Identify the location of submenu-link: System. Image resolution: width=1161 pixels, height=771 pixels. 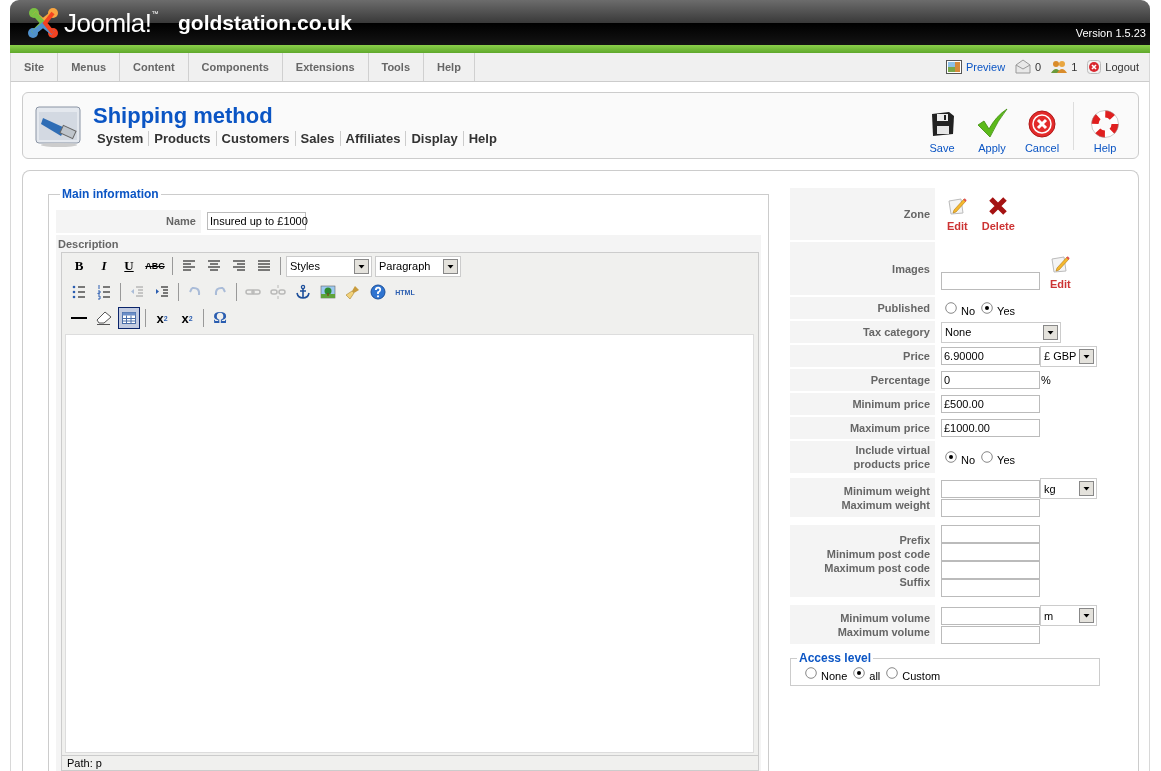
(123, 138).